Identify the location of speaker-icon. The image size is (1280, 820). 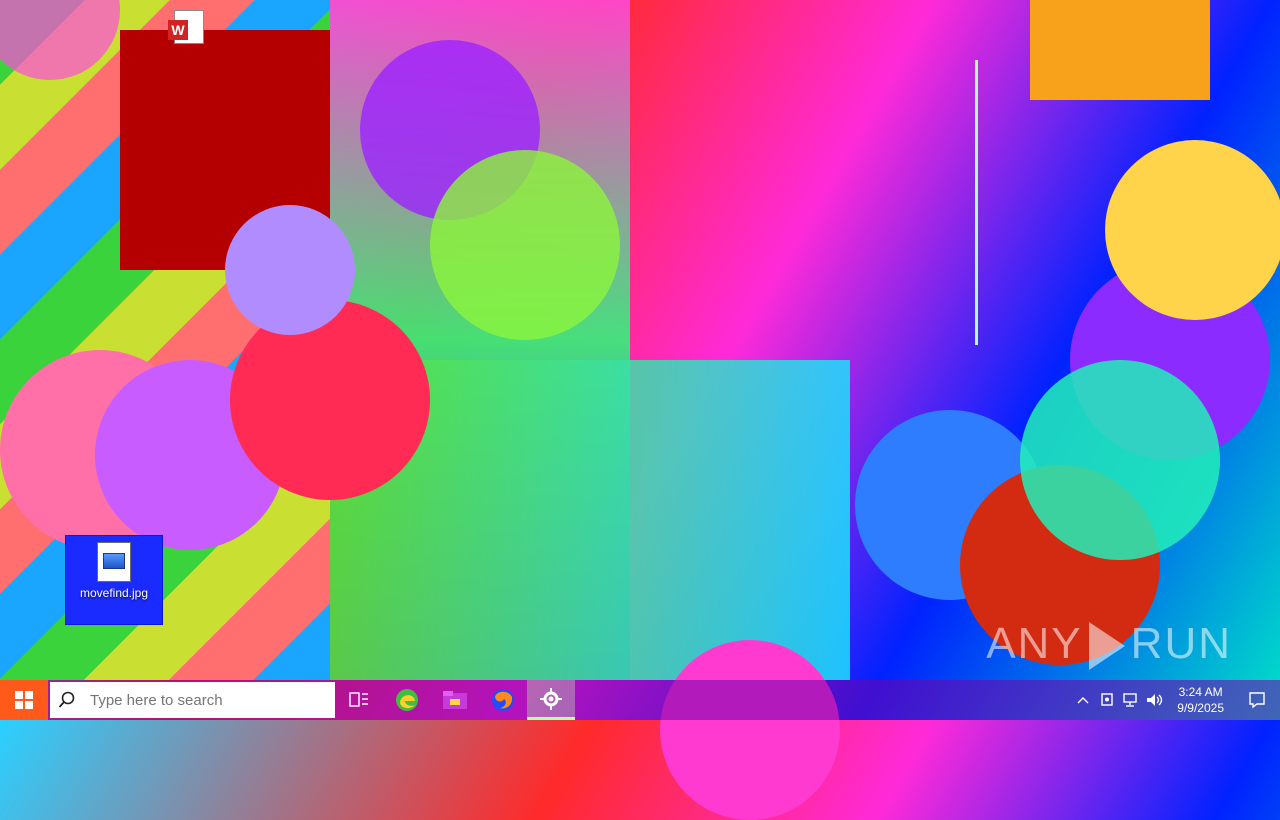
(1155, 700).